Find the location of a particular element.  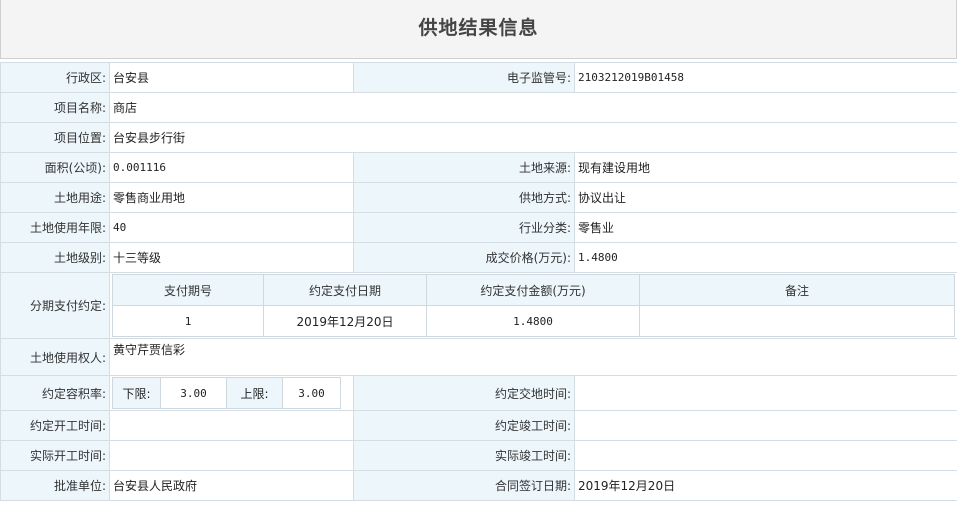

area-label: 面积(公顷): is located at coordinates (55, 167).